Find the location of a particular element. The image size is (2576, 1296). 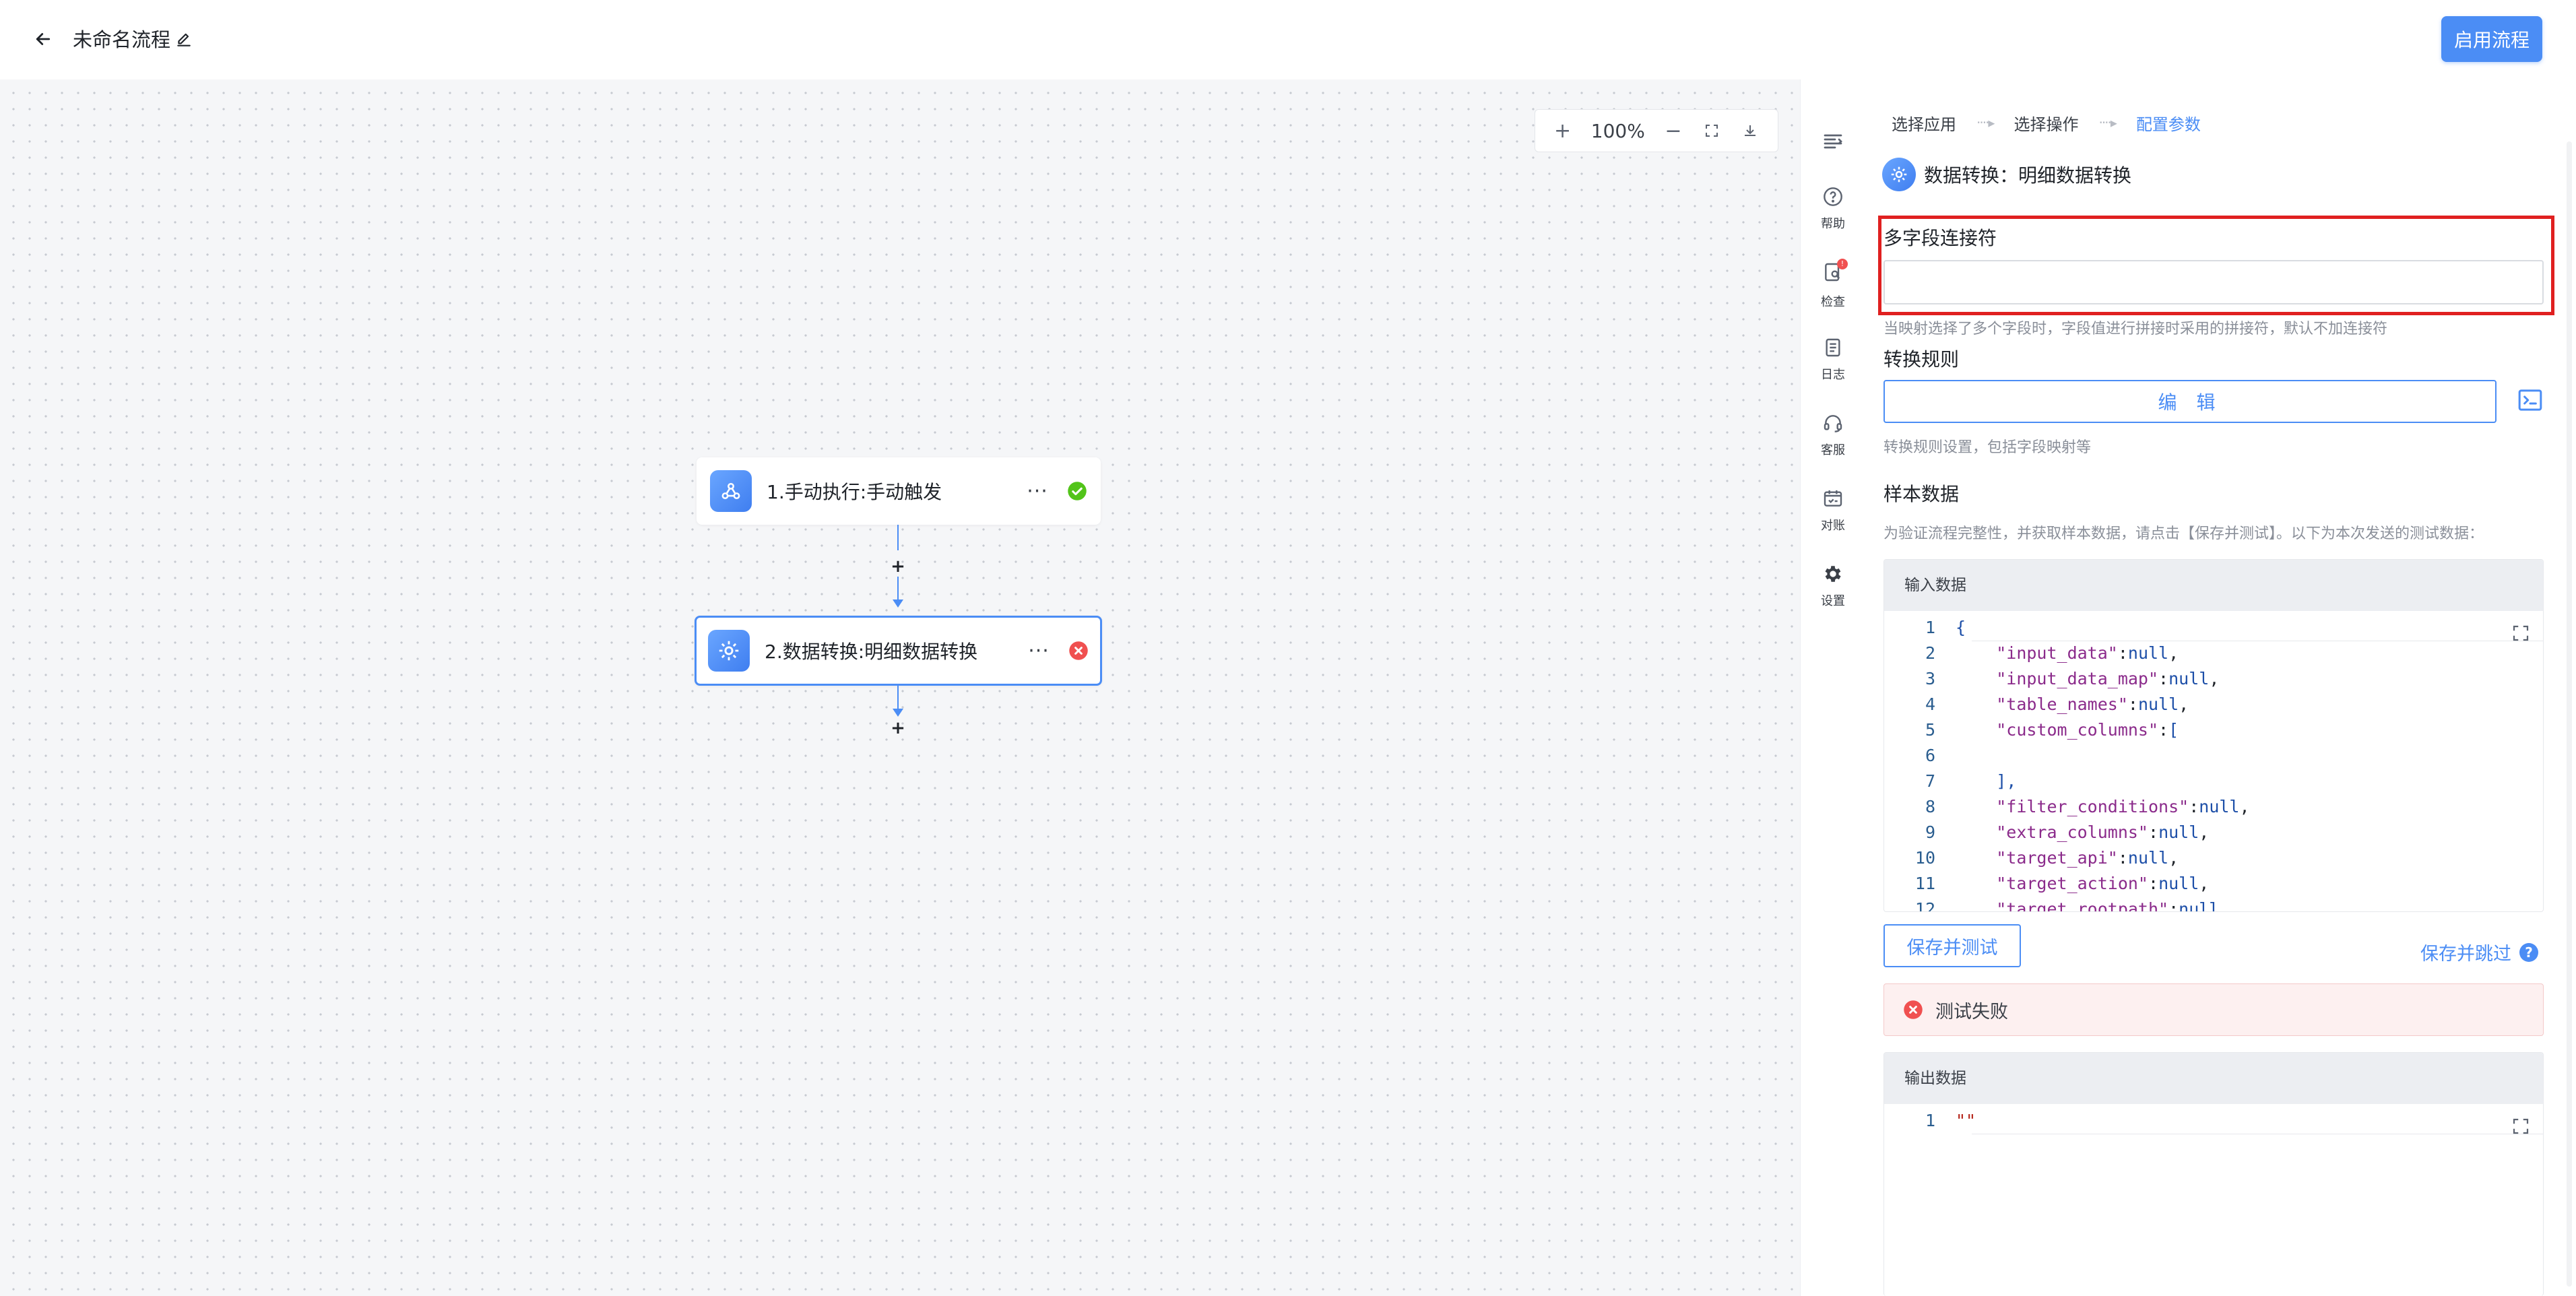

connector-field-label: 多字段连接符 is located at coordinates (1940, 238).